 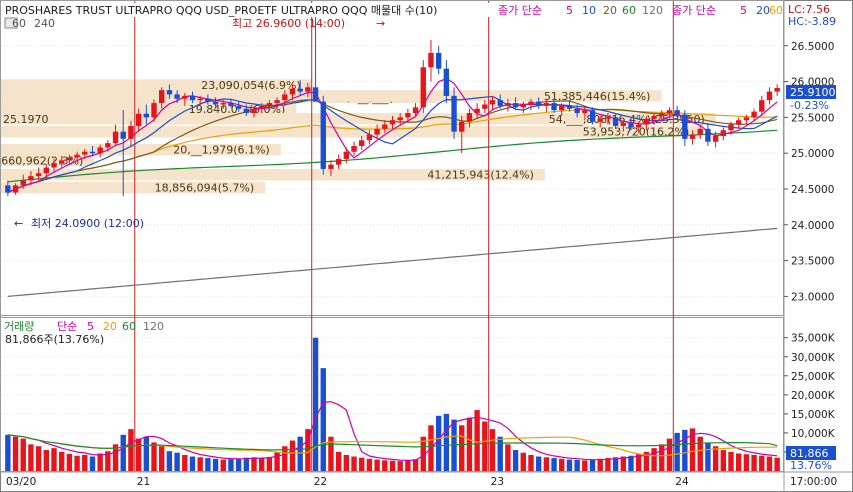 What do you see at coordinates (497, 482) in the screenshot?
I see `time-label: 23` at bounding box center [497, 482].